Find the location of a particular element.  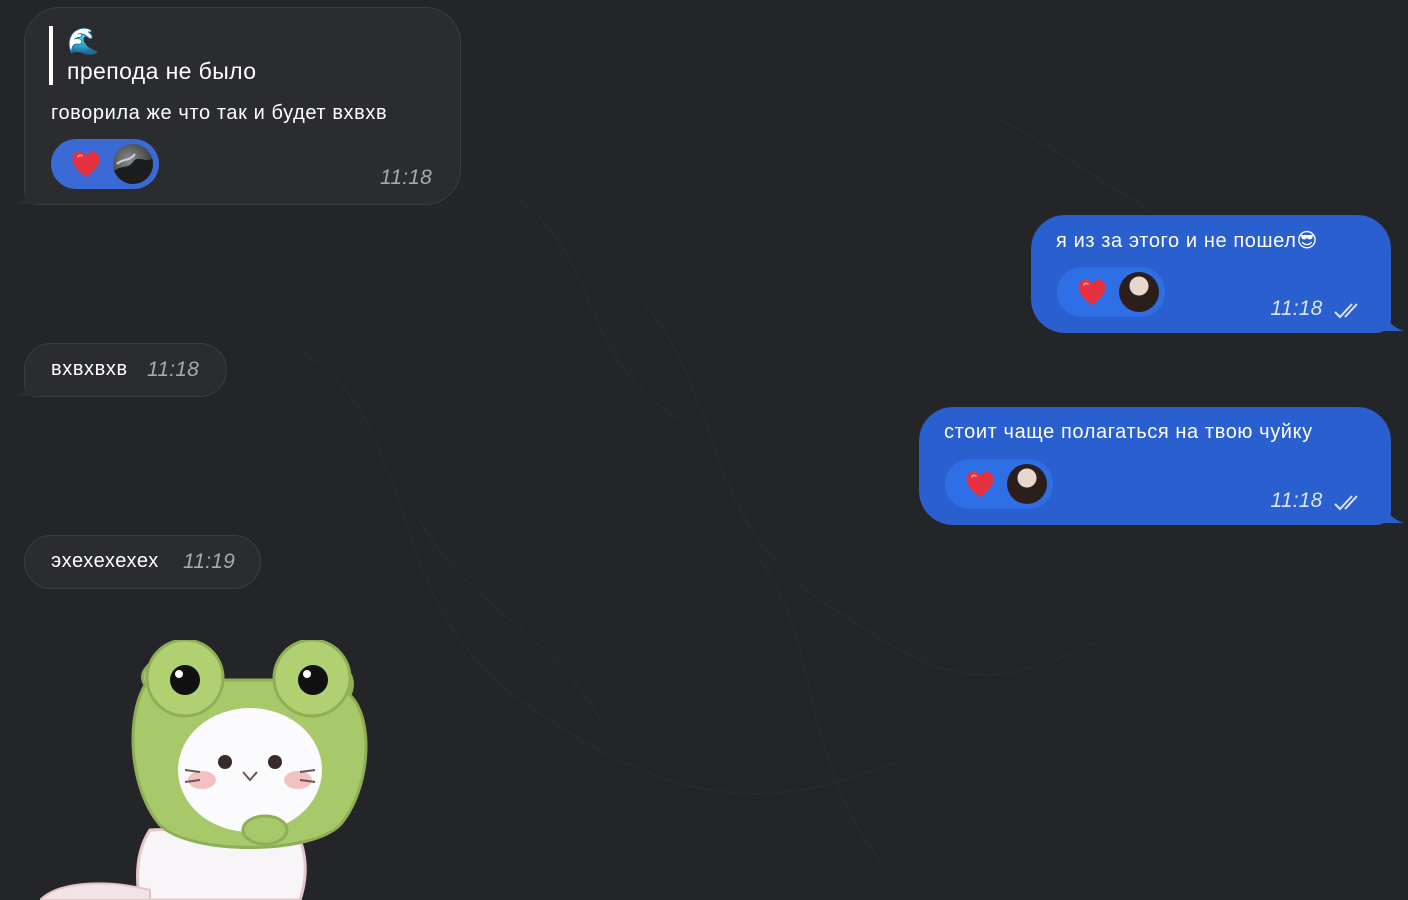

wave-art-icon is located at coordinates (133, 168).